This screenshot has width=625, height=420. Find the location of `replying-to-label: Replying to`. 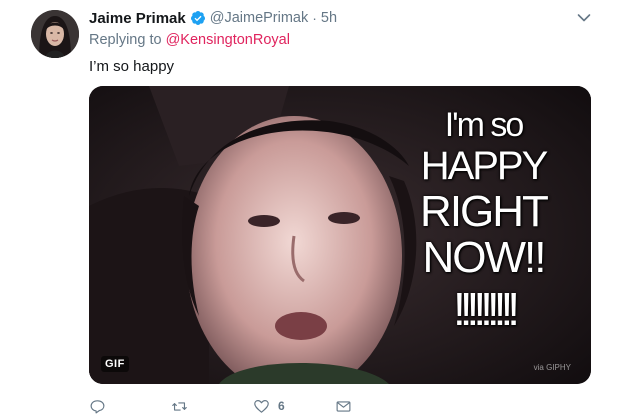

replying-to-label: Replying to is located at coordinates (127, 40).